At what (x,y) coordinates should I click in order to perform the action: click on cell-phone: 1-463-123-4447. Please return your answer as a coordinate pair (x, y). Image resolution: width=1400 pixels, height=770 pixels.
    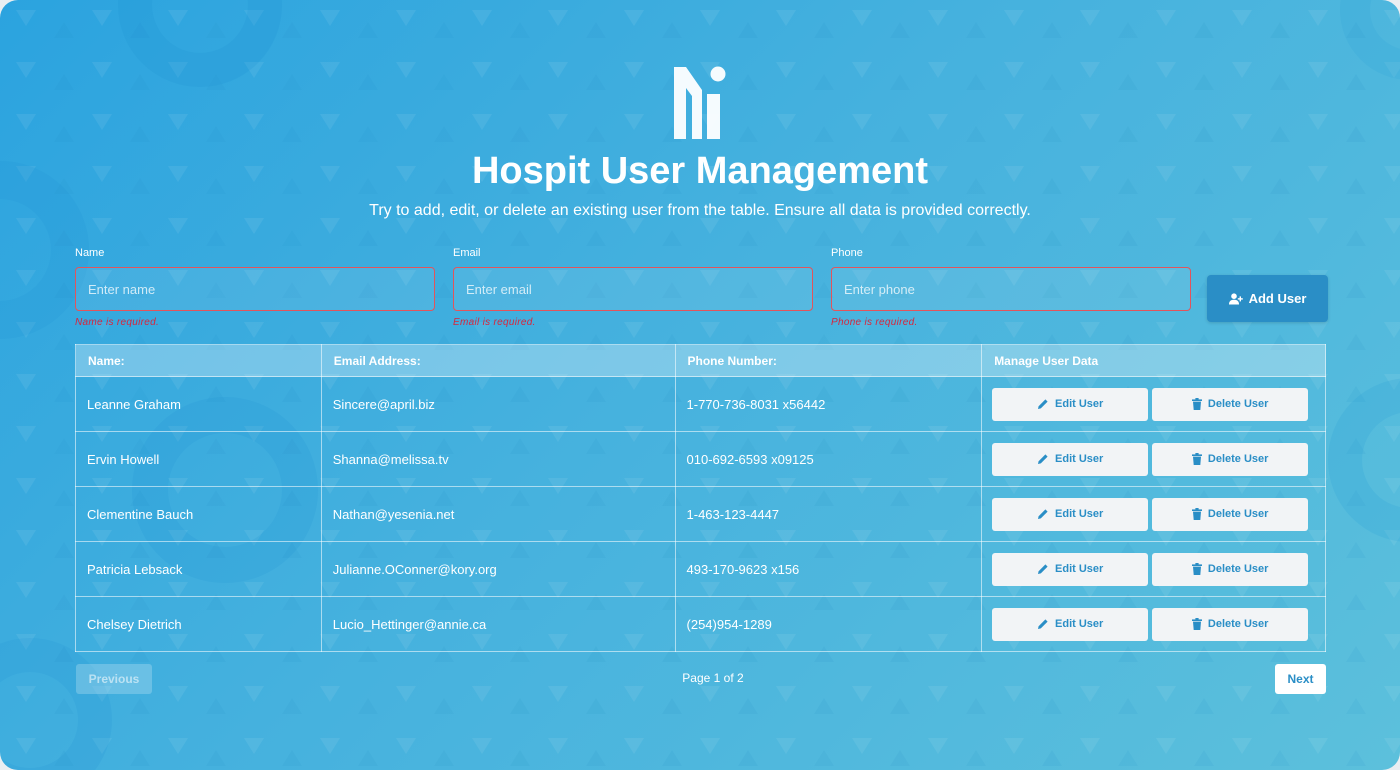
    Looking at the image, I should click on (828, 514).